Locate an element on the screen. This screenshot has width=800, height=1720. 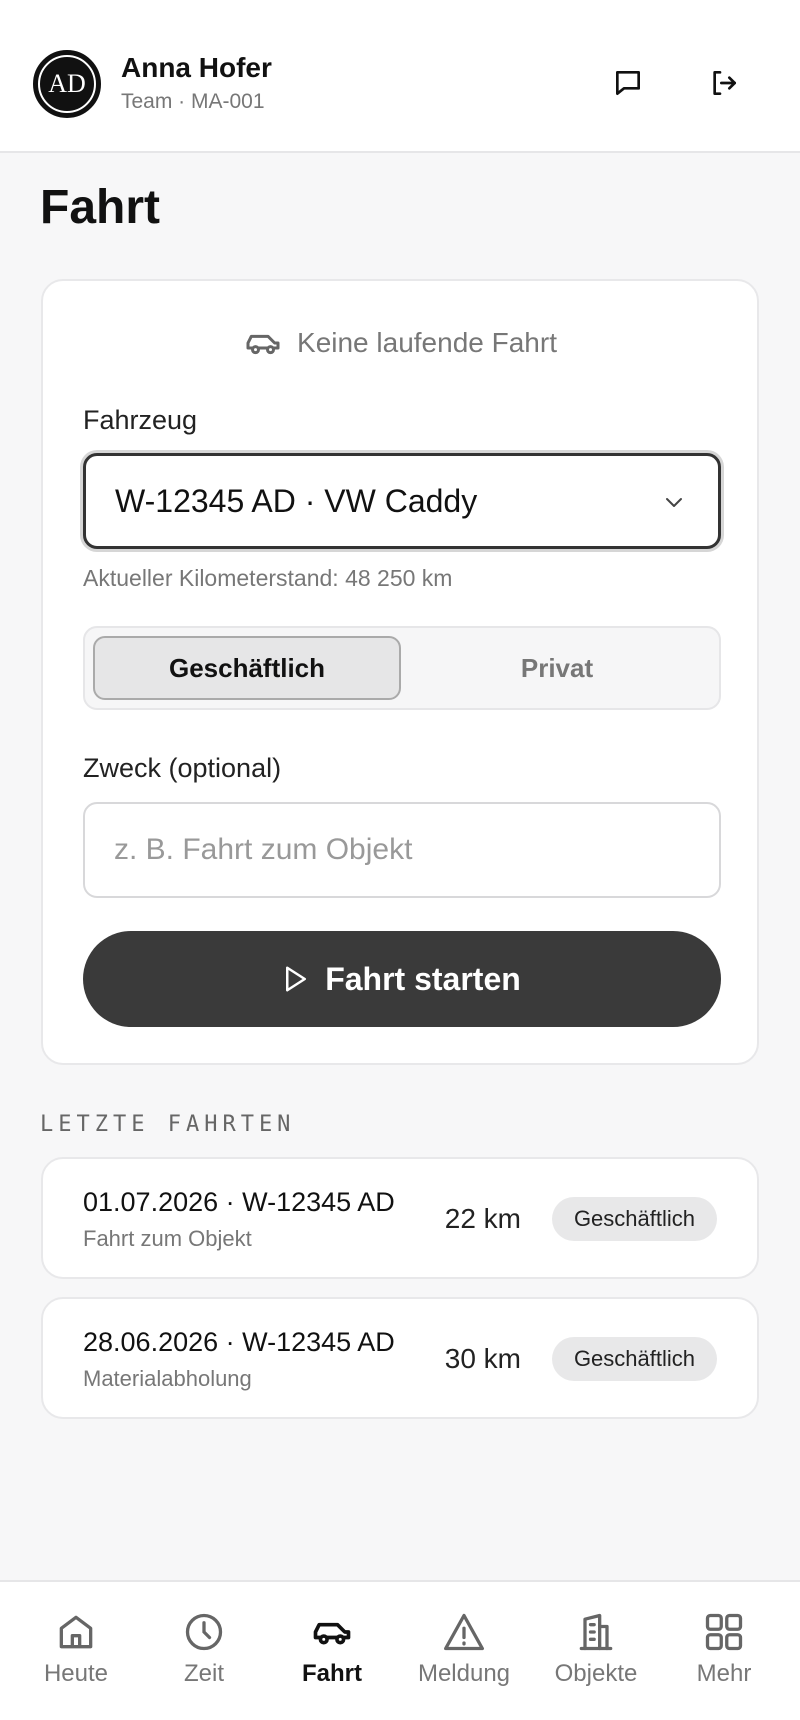
tab-fahrt: Fahrt is located at coordinates (332, 1660).